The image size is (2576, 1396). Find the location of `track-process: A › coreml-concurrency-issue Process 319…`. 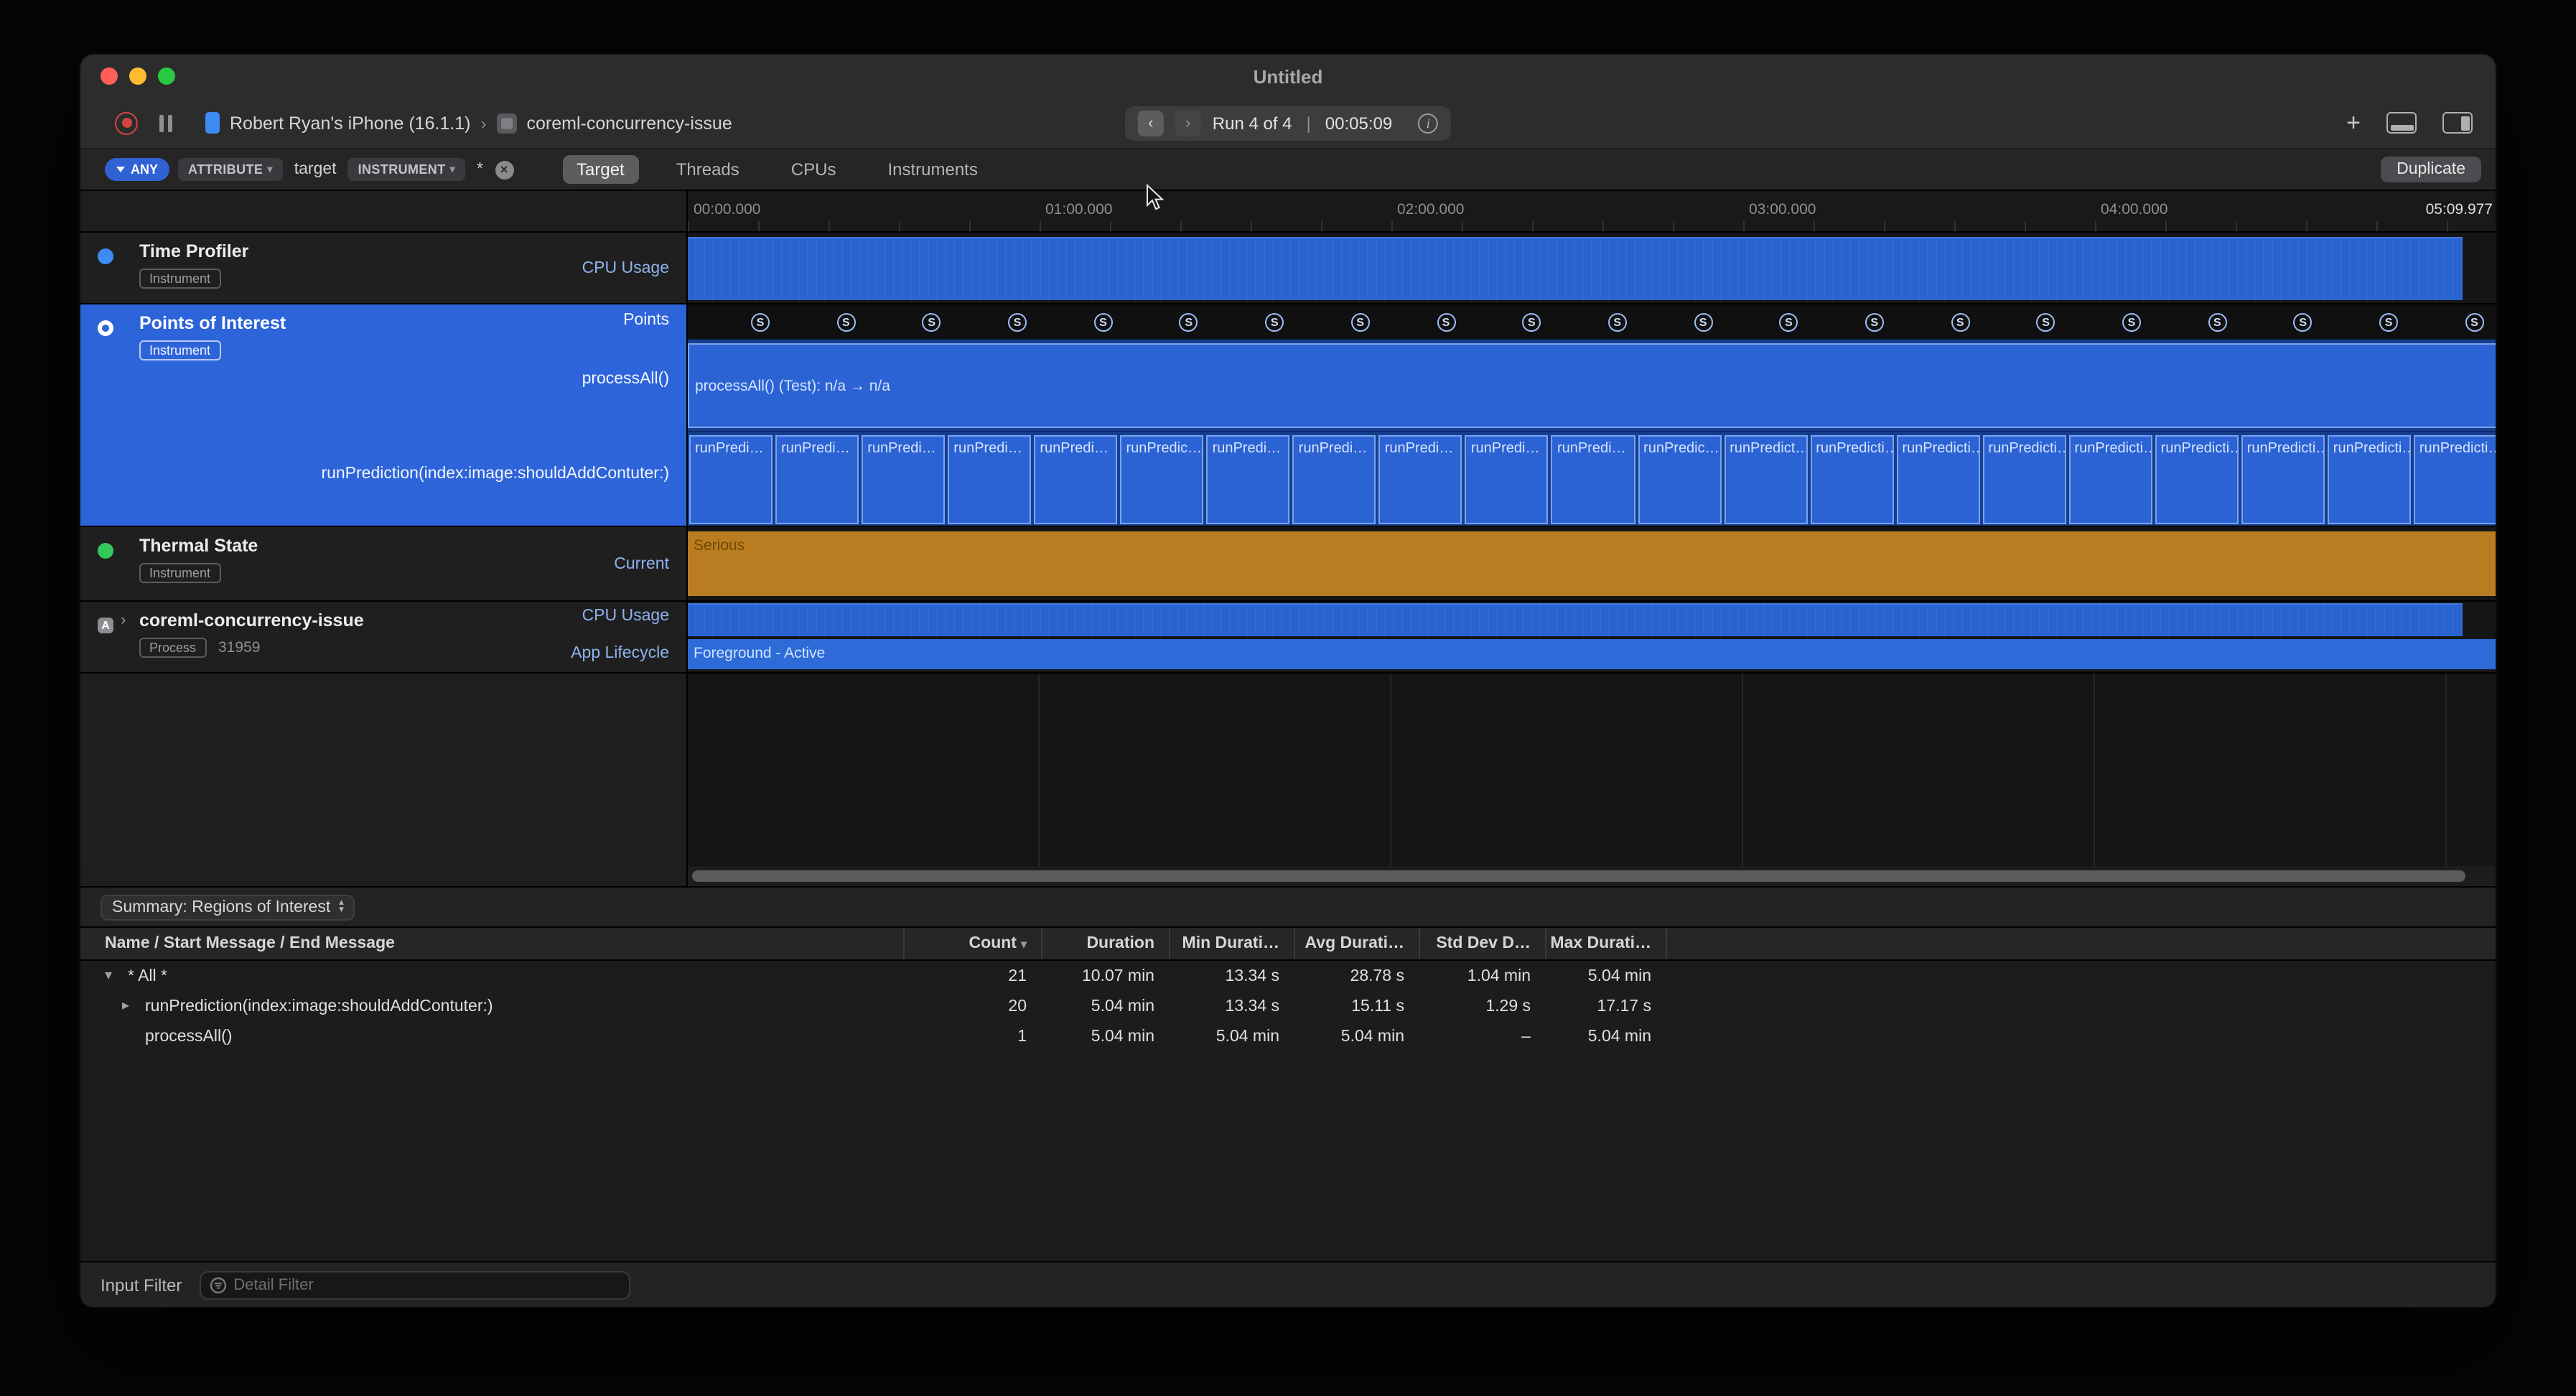

track-process: A › coreml-concurrency-issue Process 319… is located at coordinates (1288, 638).